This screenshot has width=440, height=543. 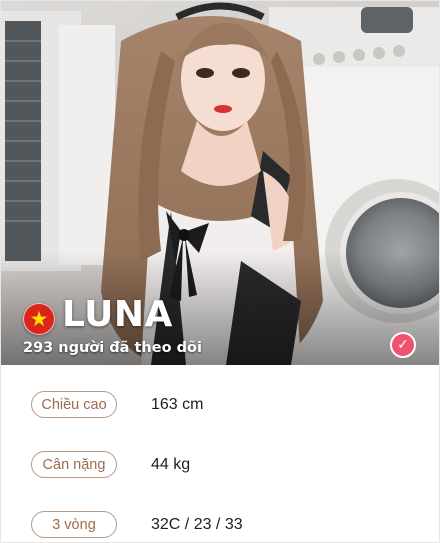 What do you see at coordinates (220, 513) in the screenshot?
I see `stat-row-measurements: 3 vòng 32C / 23 / 33` at bounding box center [220, 513].